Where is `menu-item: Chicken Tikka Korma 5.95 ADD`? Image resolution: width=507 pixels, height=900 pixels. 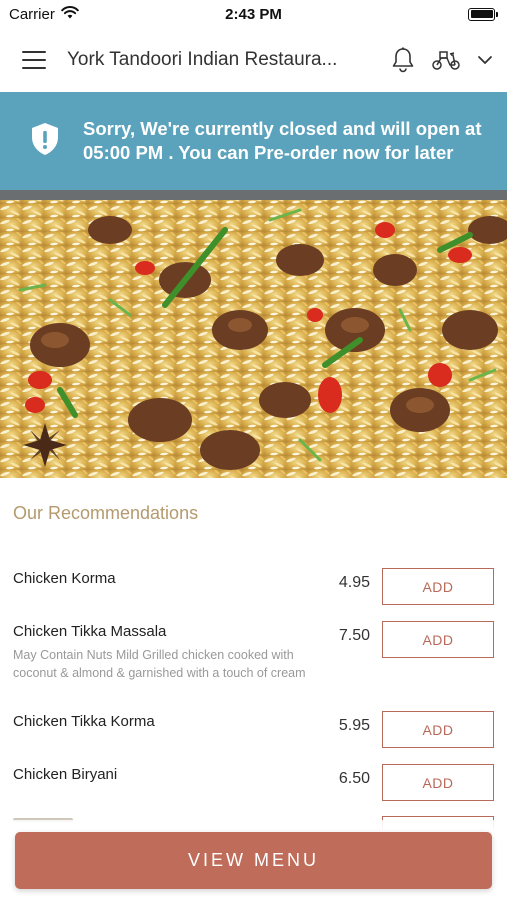
menu-item: Chicken Tikka Korma 5.95 ADD is located at coordinates (253, 729).